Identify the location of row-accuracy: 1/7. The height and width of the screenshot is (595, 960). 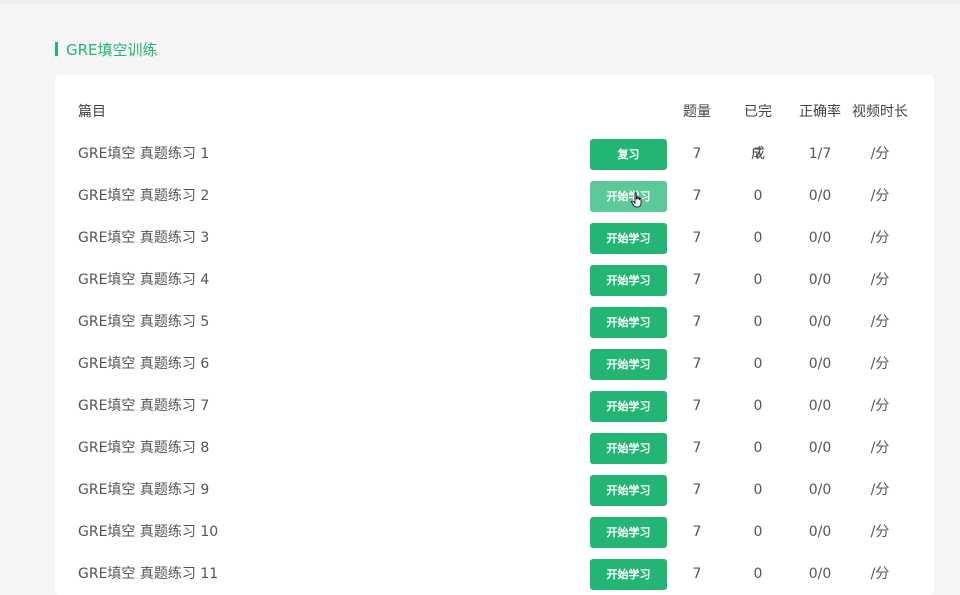
(820, 154).